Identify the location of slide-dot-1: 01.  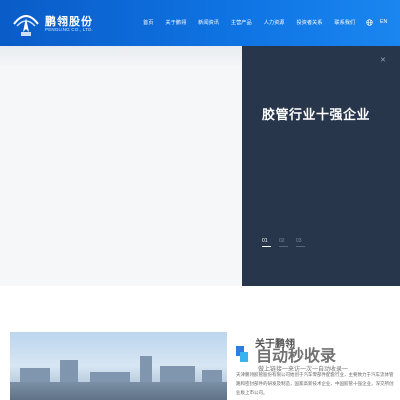
(266, 242).